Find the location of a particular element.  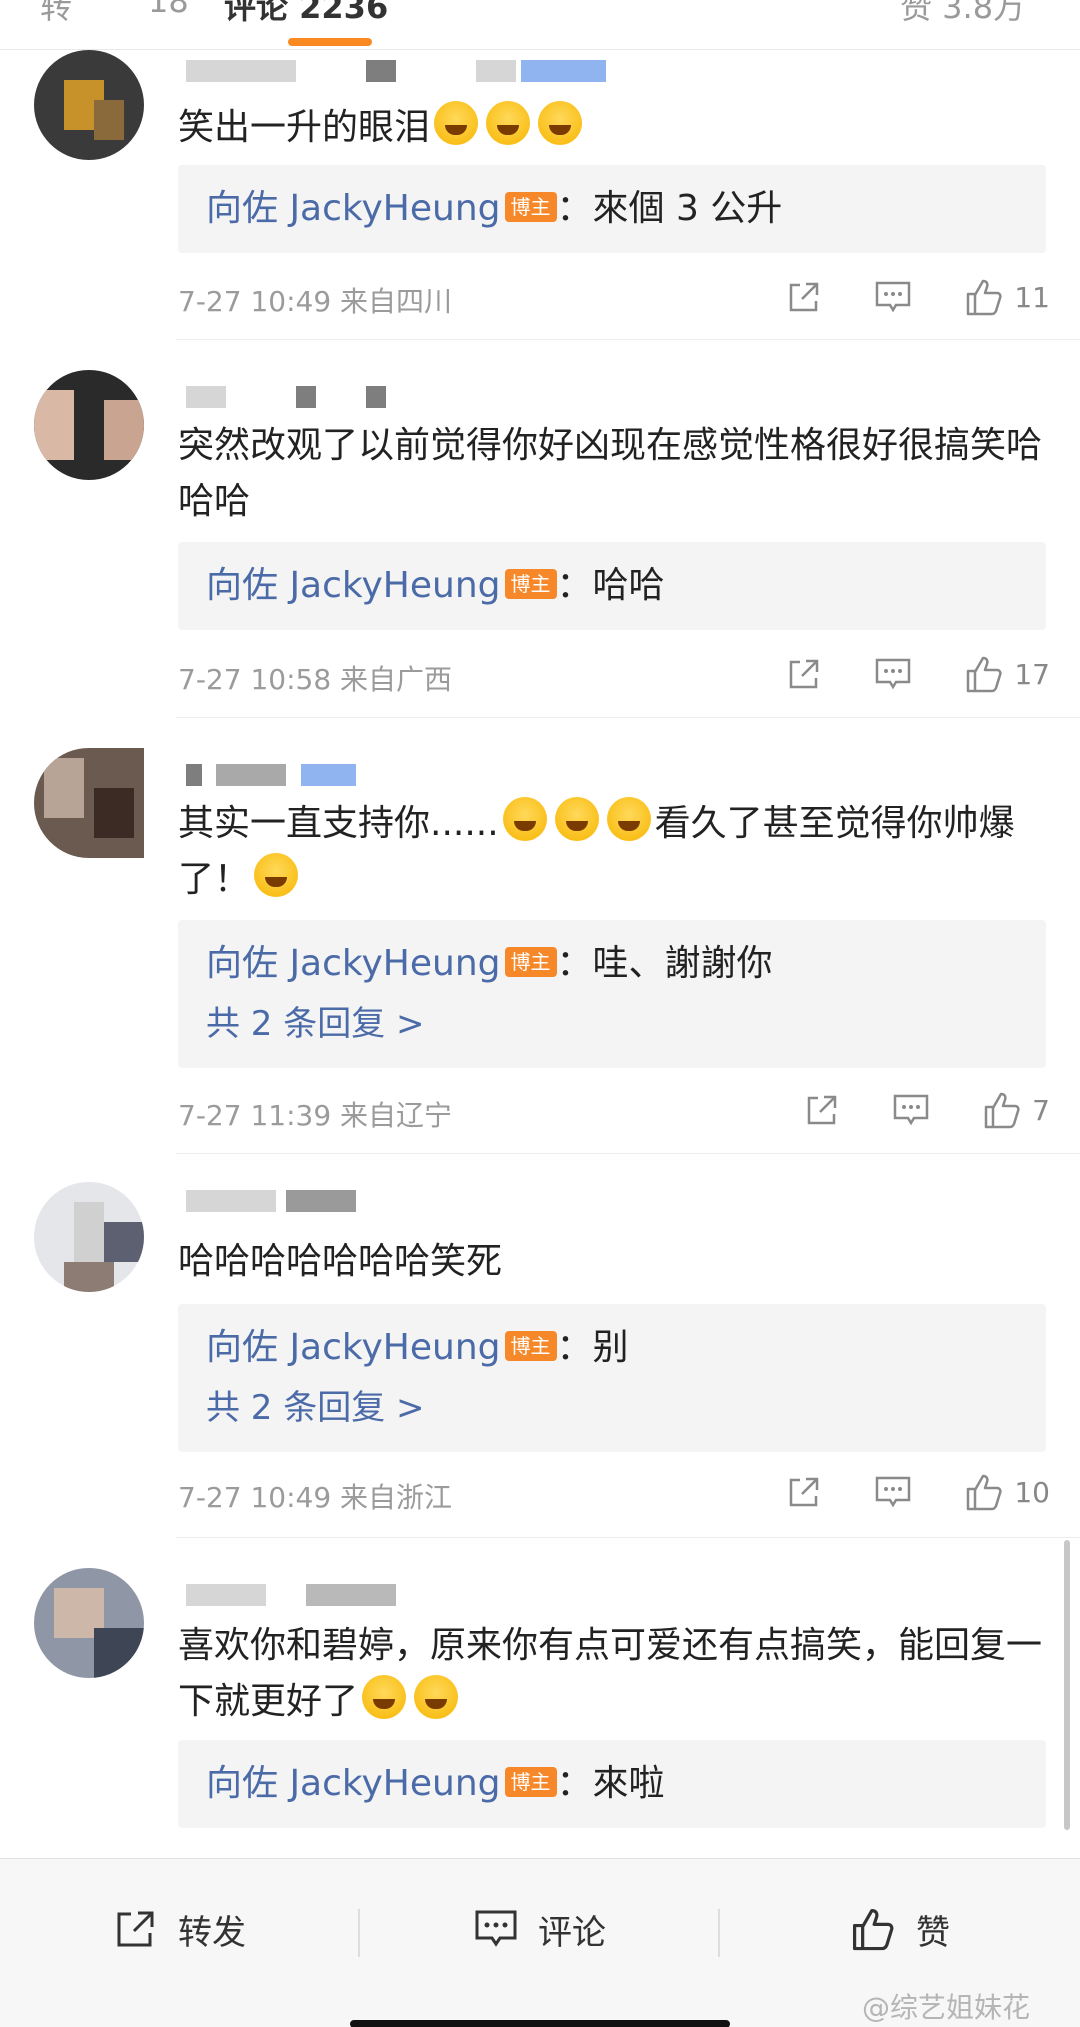

comment-meta: 7-27 11:39 来自辽宁 is located at coordinates (315, 1115).